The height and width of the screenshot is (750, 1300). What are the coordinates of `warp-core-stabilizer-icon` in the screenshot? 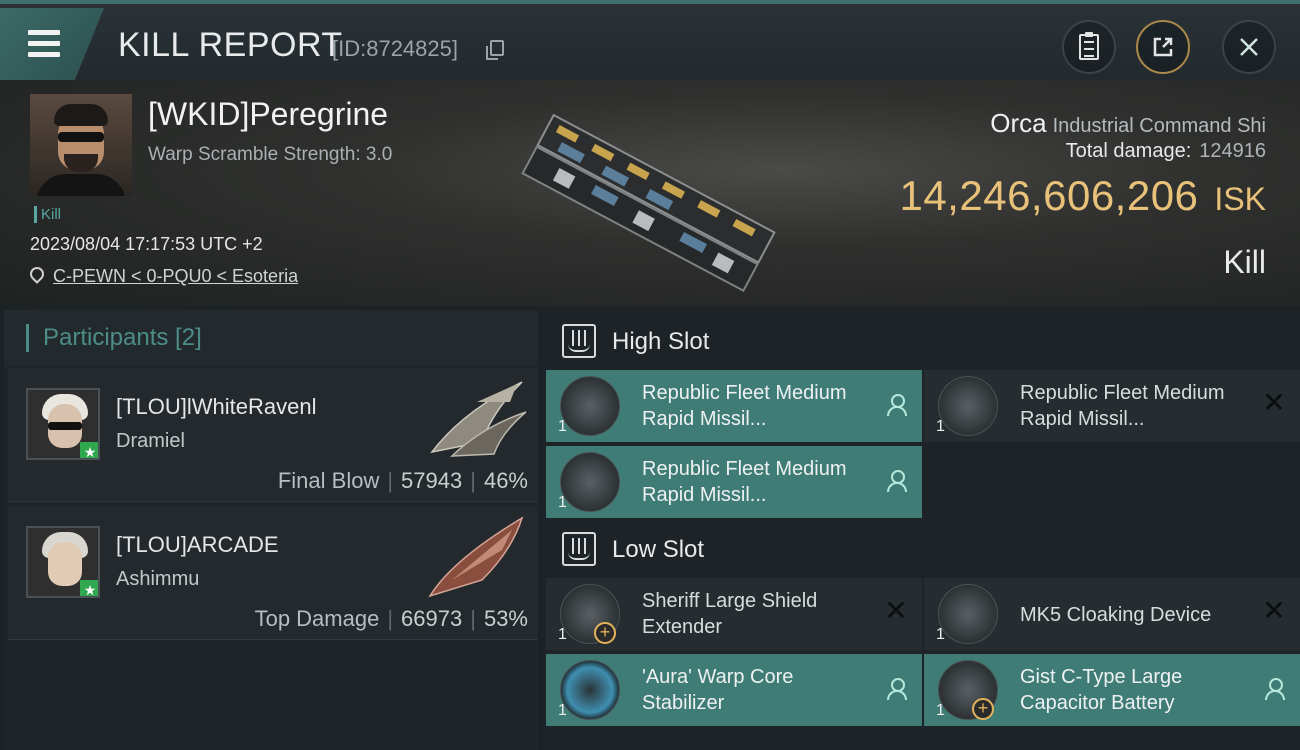 It's located at (590, 690).